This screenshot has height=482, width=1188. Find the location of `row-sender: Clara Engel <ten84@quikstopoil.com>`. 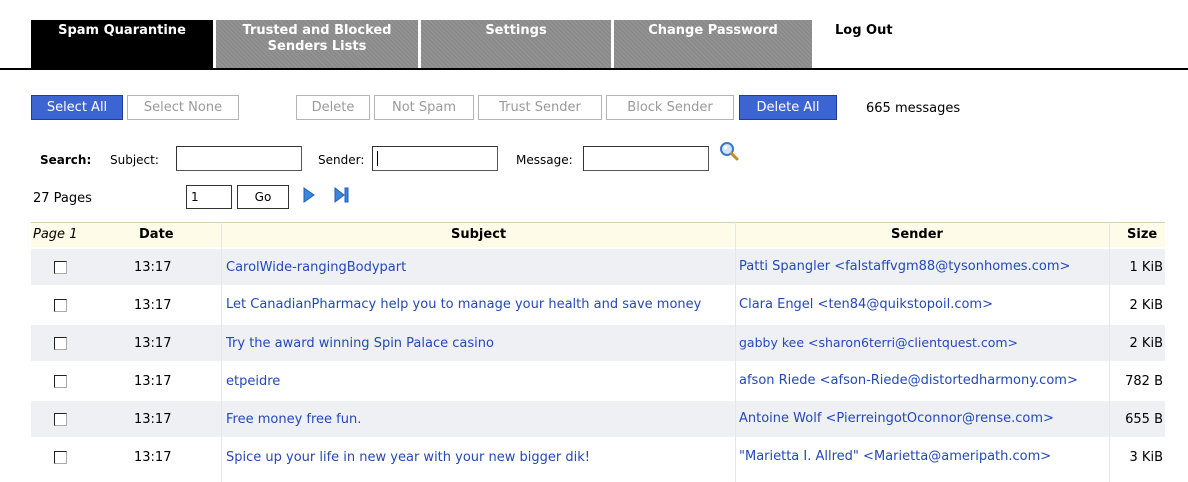

row-sender: Clara Engel <ten84@quikstopoil.com> is located at coordinates (924, 305).